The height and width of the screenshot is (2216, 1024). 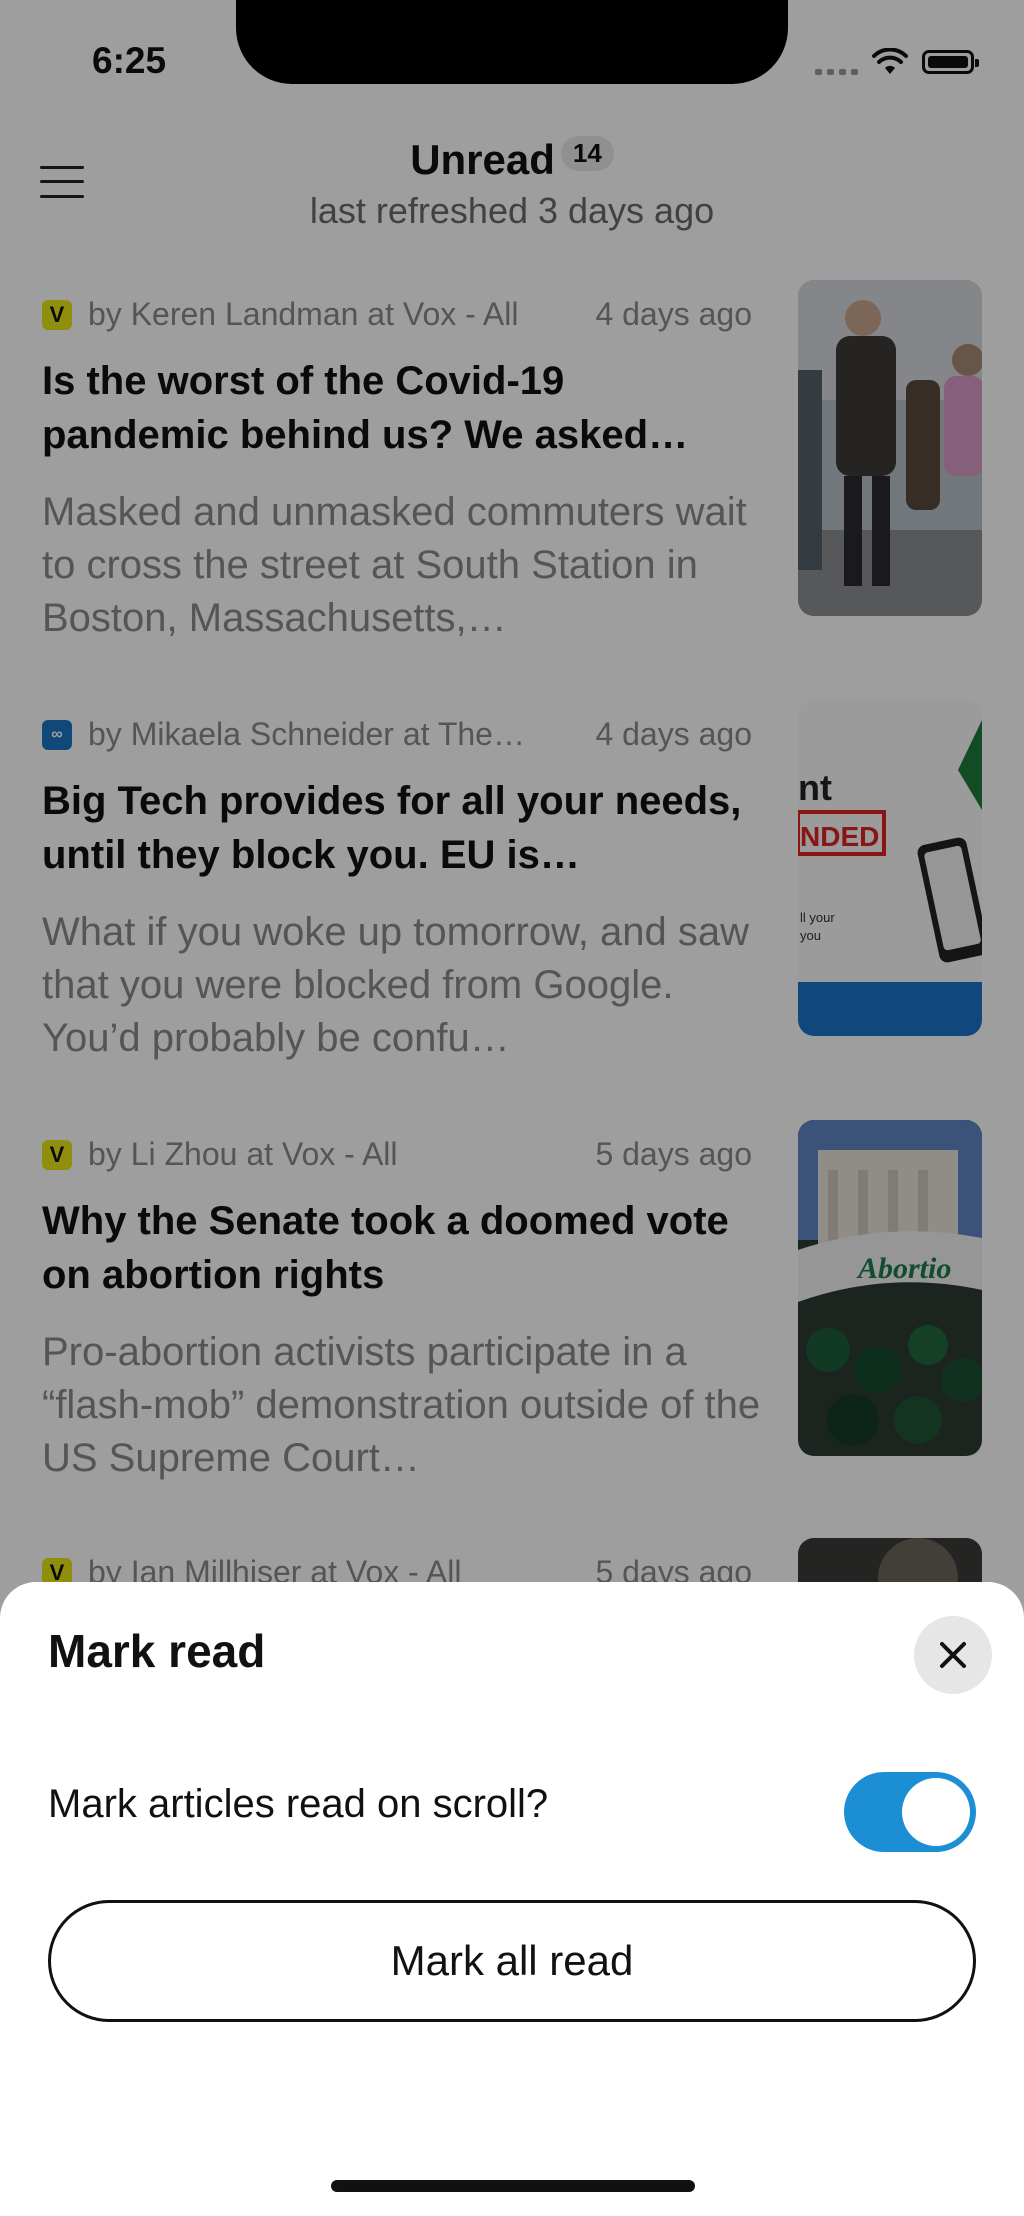 What do you see at coordinates (936, 1812) in the screenshot?
I see `toggle-knob` at bounding box center [936, 1812].